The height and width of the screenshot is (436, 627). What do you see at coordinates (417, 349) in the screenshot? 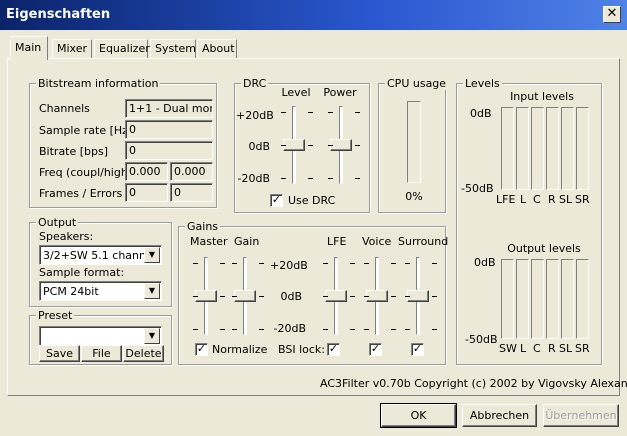
I see `surround-checkbox: ✓` at bounding box center [417, 349].